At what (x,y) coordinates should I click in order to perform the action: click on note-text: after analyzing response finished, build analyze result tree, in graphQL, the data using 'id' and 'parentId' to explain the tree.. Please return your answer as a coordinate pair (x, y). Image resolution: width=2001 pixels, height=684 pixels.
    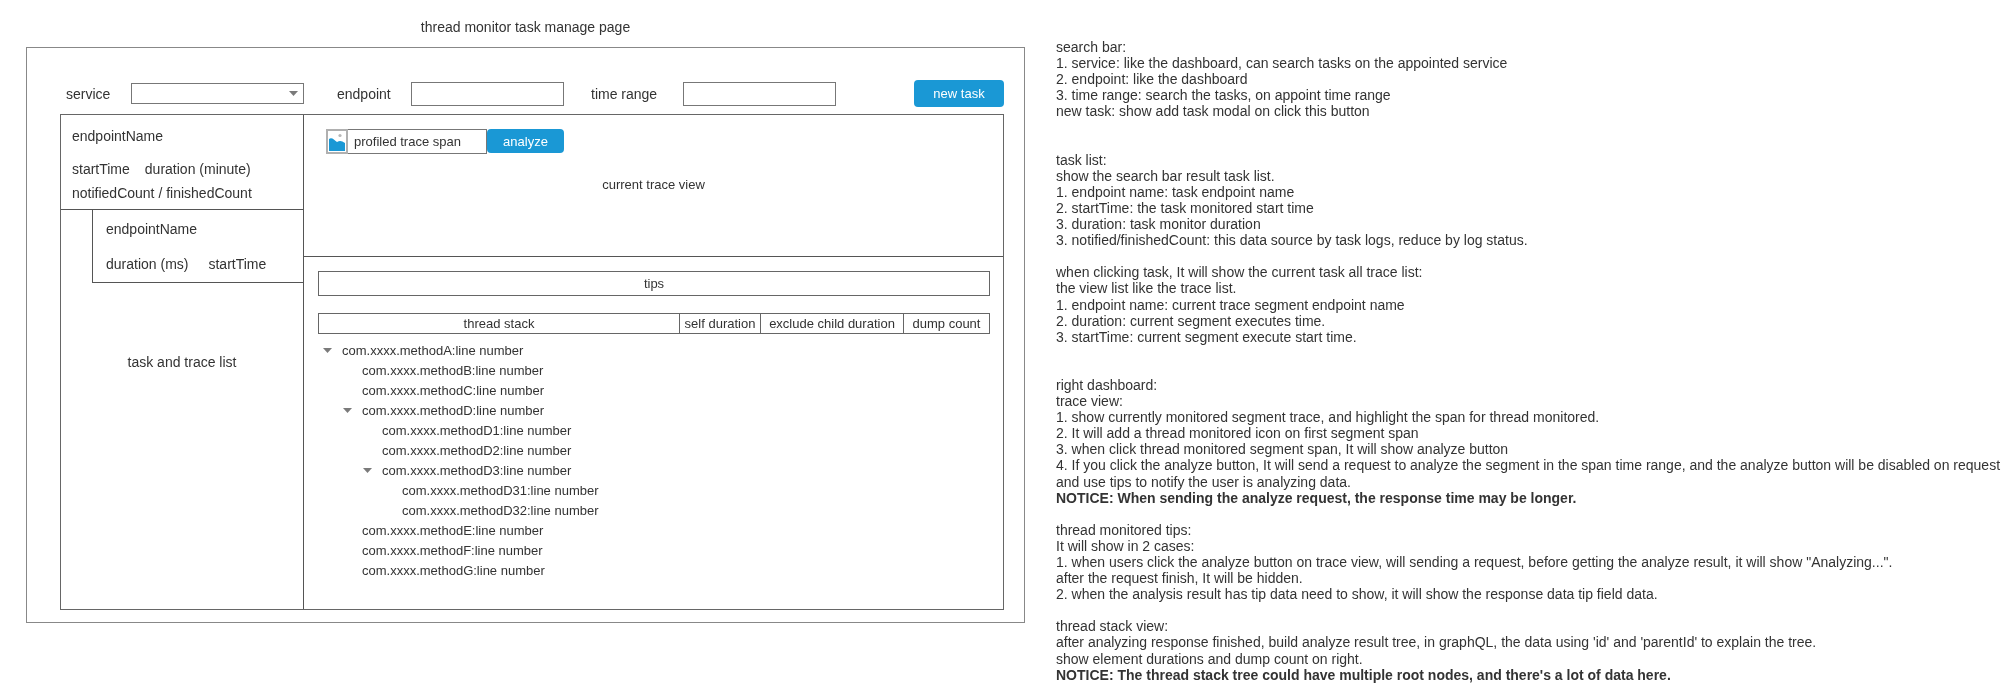
    Looking at the image, I should click on (1436, 642).